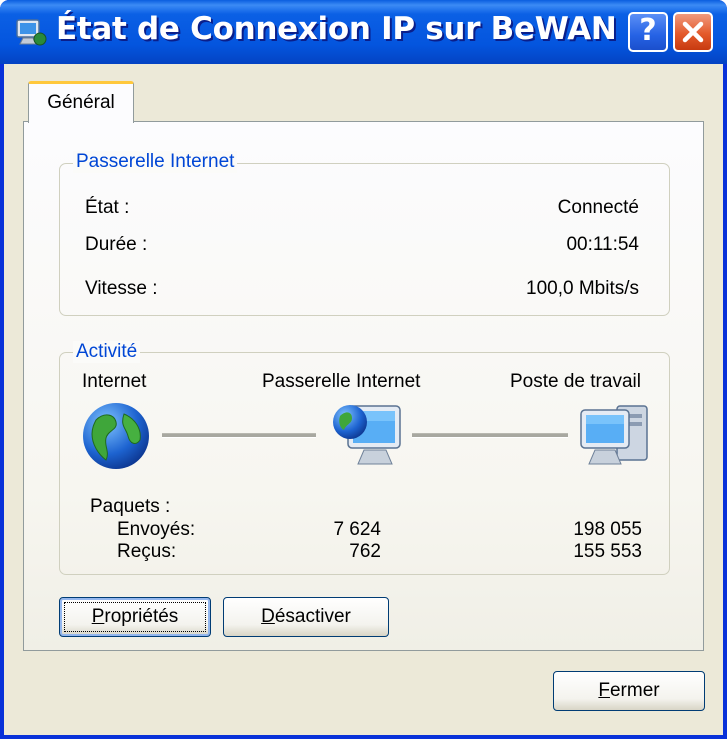 This screenshot has height=739, width=727. What do you see at coordinates (582, 288) in the screenshot?
I see `speed-value: 100,0 Mbits/s` at bounding box center [582, 288].